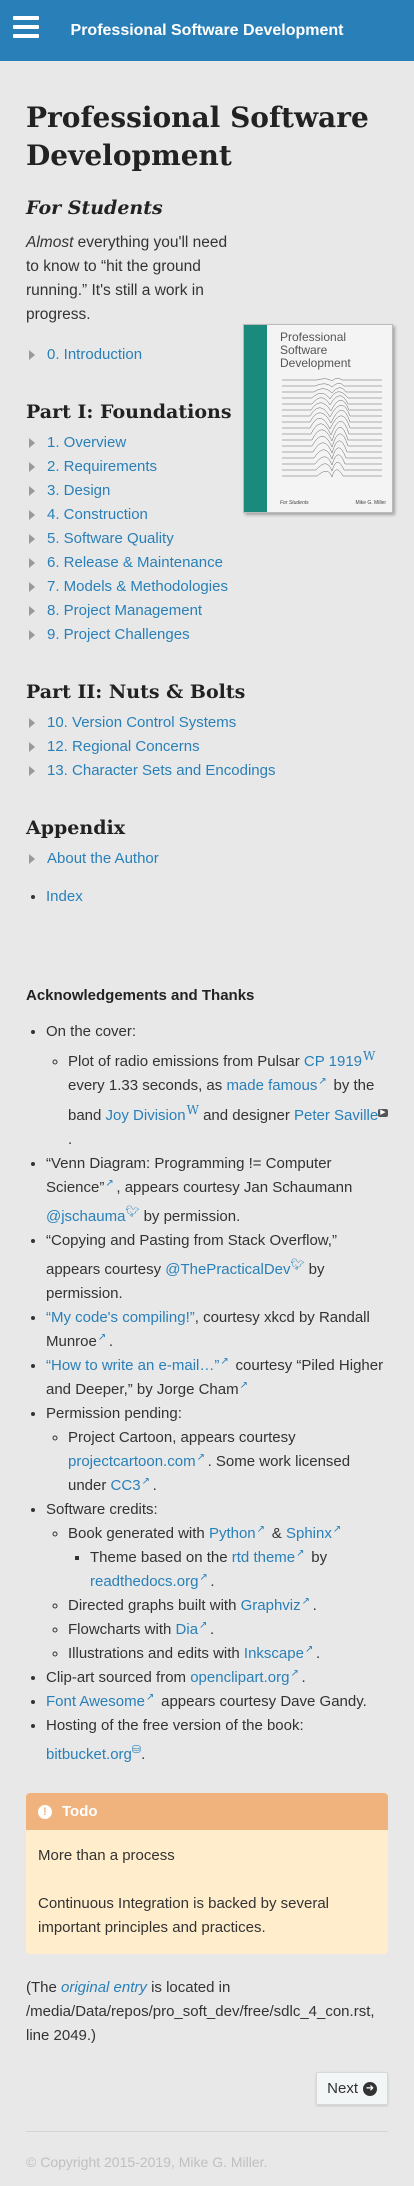 Image resolution: width=414 pixels, height=2186 pixels. I want to click on section-heading-appendix: Appendix, so click(76, 828).